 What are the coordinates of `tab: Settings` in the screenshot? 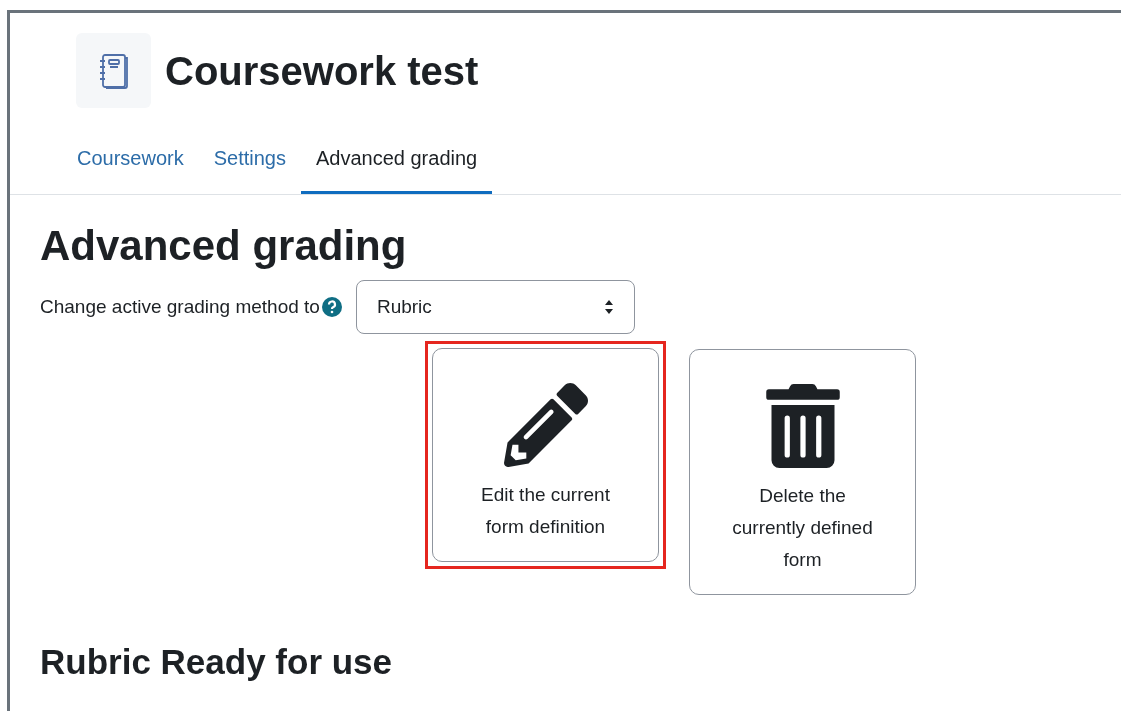 It's located at (249, 162).